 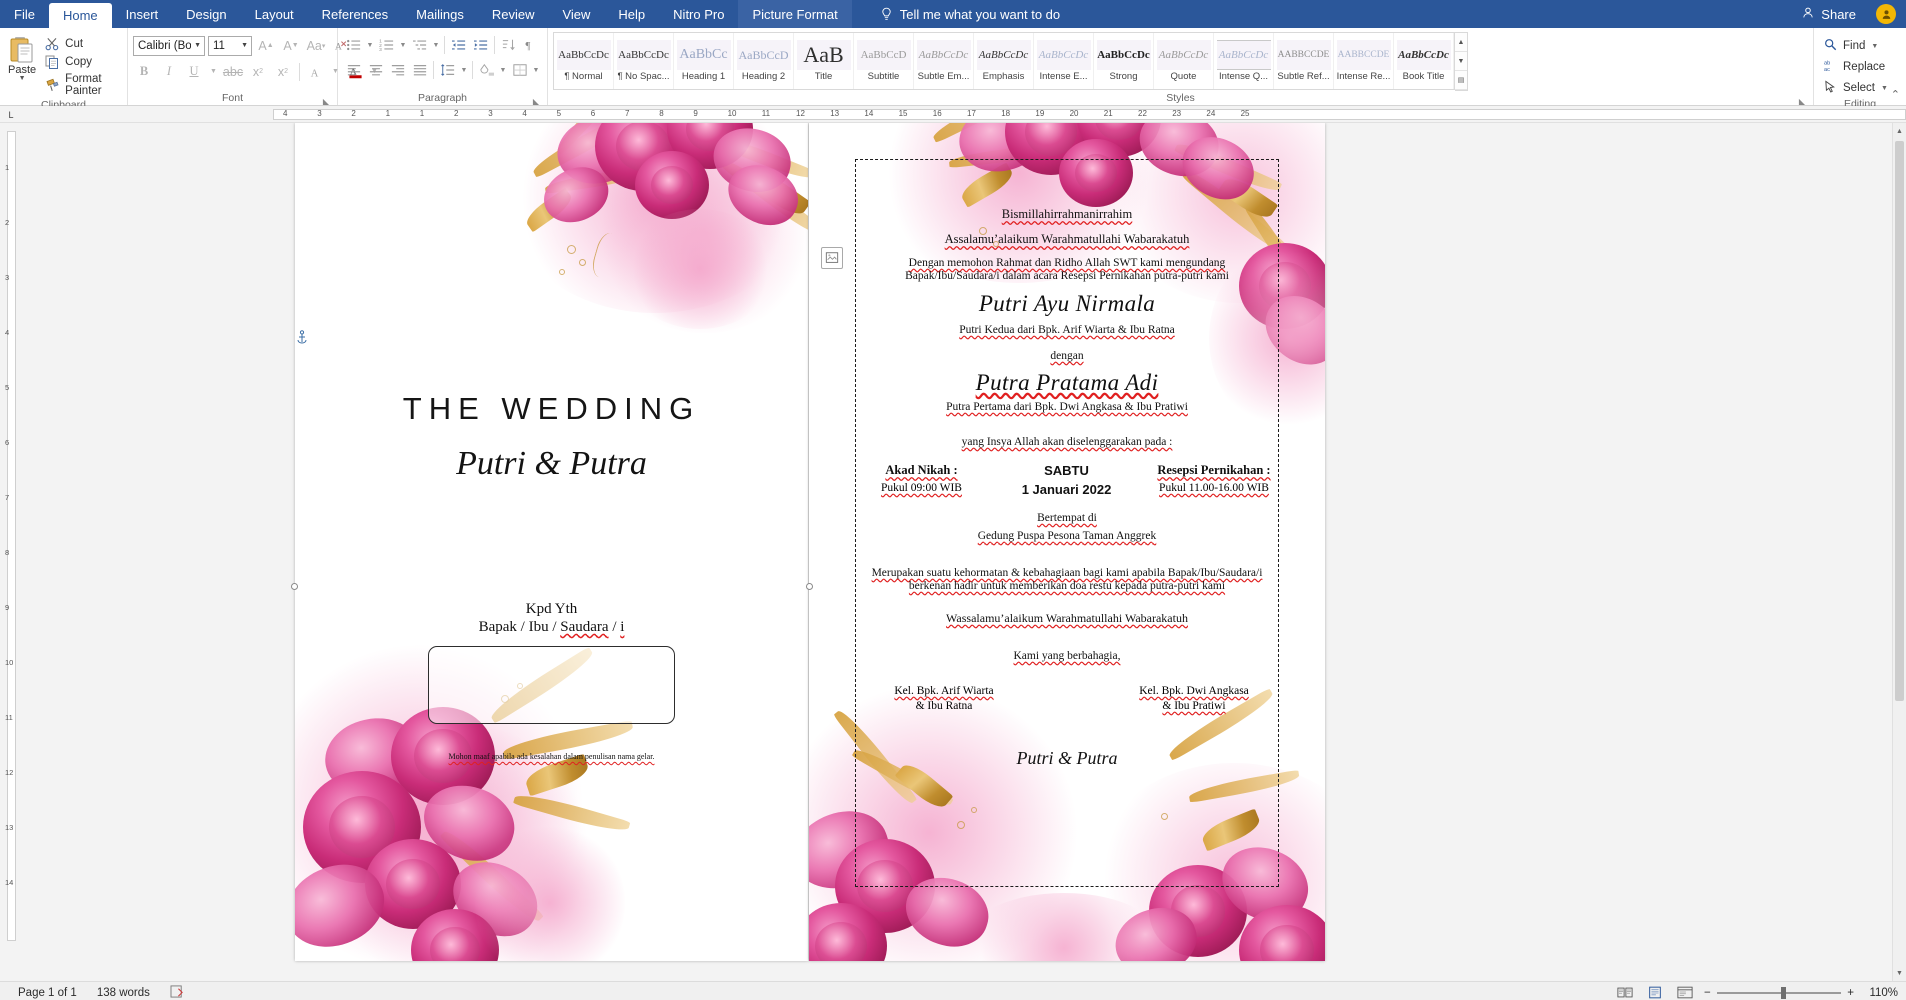 I want to click on layout-options-button, so click(x=832, y=258).